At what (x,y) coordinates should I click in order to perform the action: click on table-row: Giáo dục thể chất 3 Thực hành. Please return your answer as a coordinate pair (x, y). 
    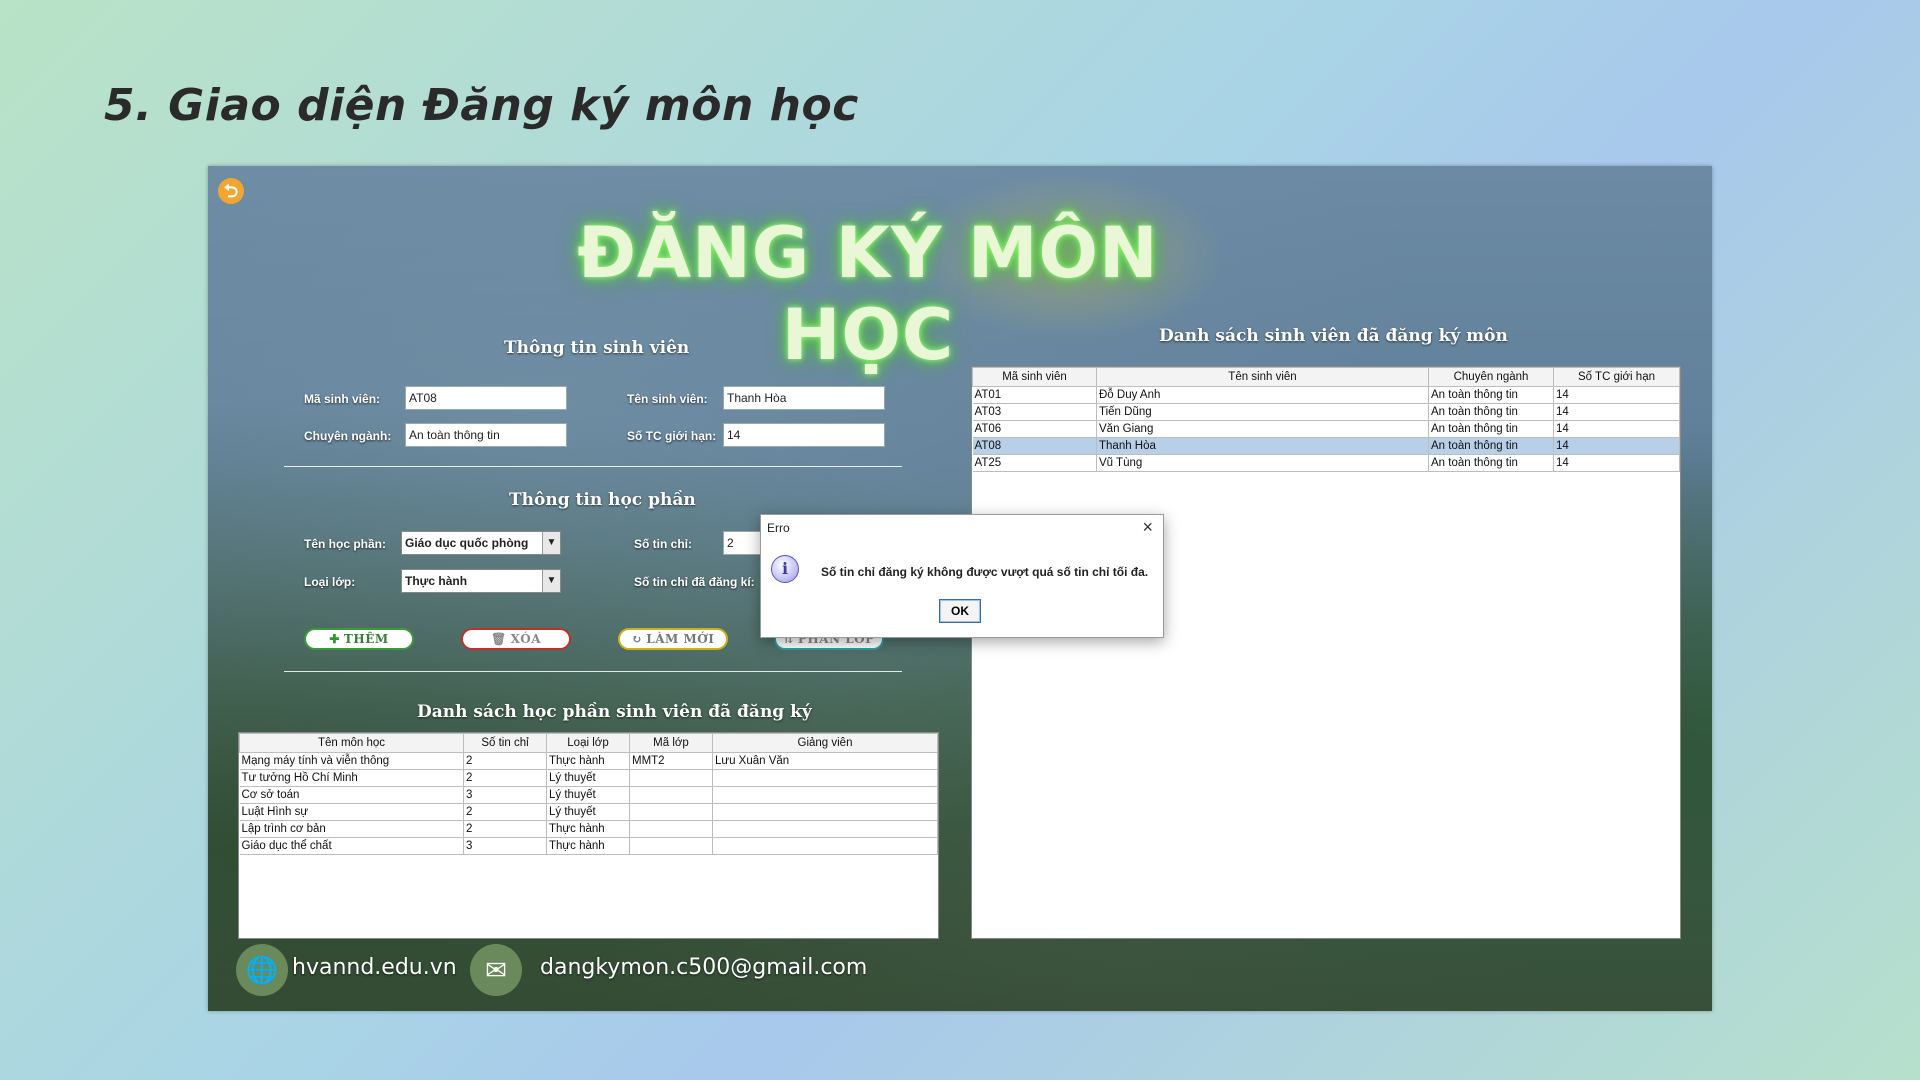
    Looking at the image, I should click on (588, 846).